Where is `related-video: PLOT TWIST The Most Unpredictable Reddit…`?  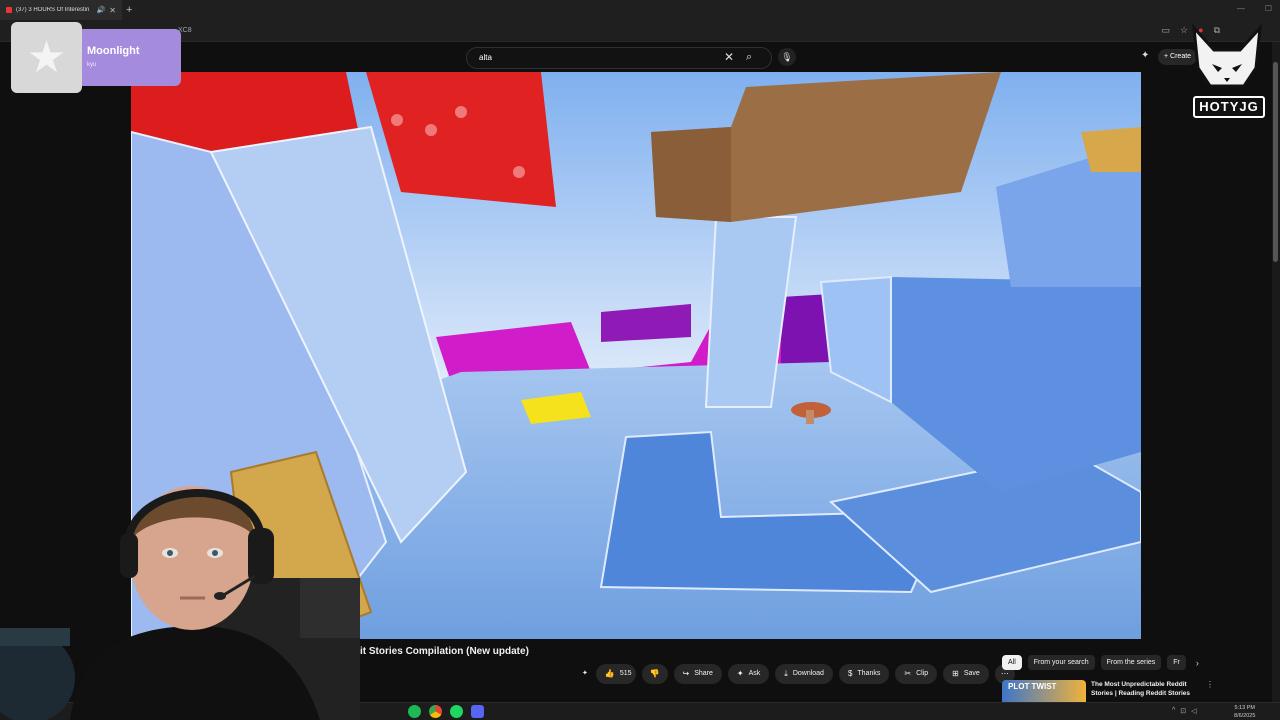
related-video: PLOT TWIST The Most Unpredictable Reddit… is located at coordinates (1134, 691).